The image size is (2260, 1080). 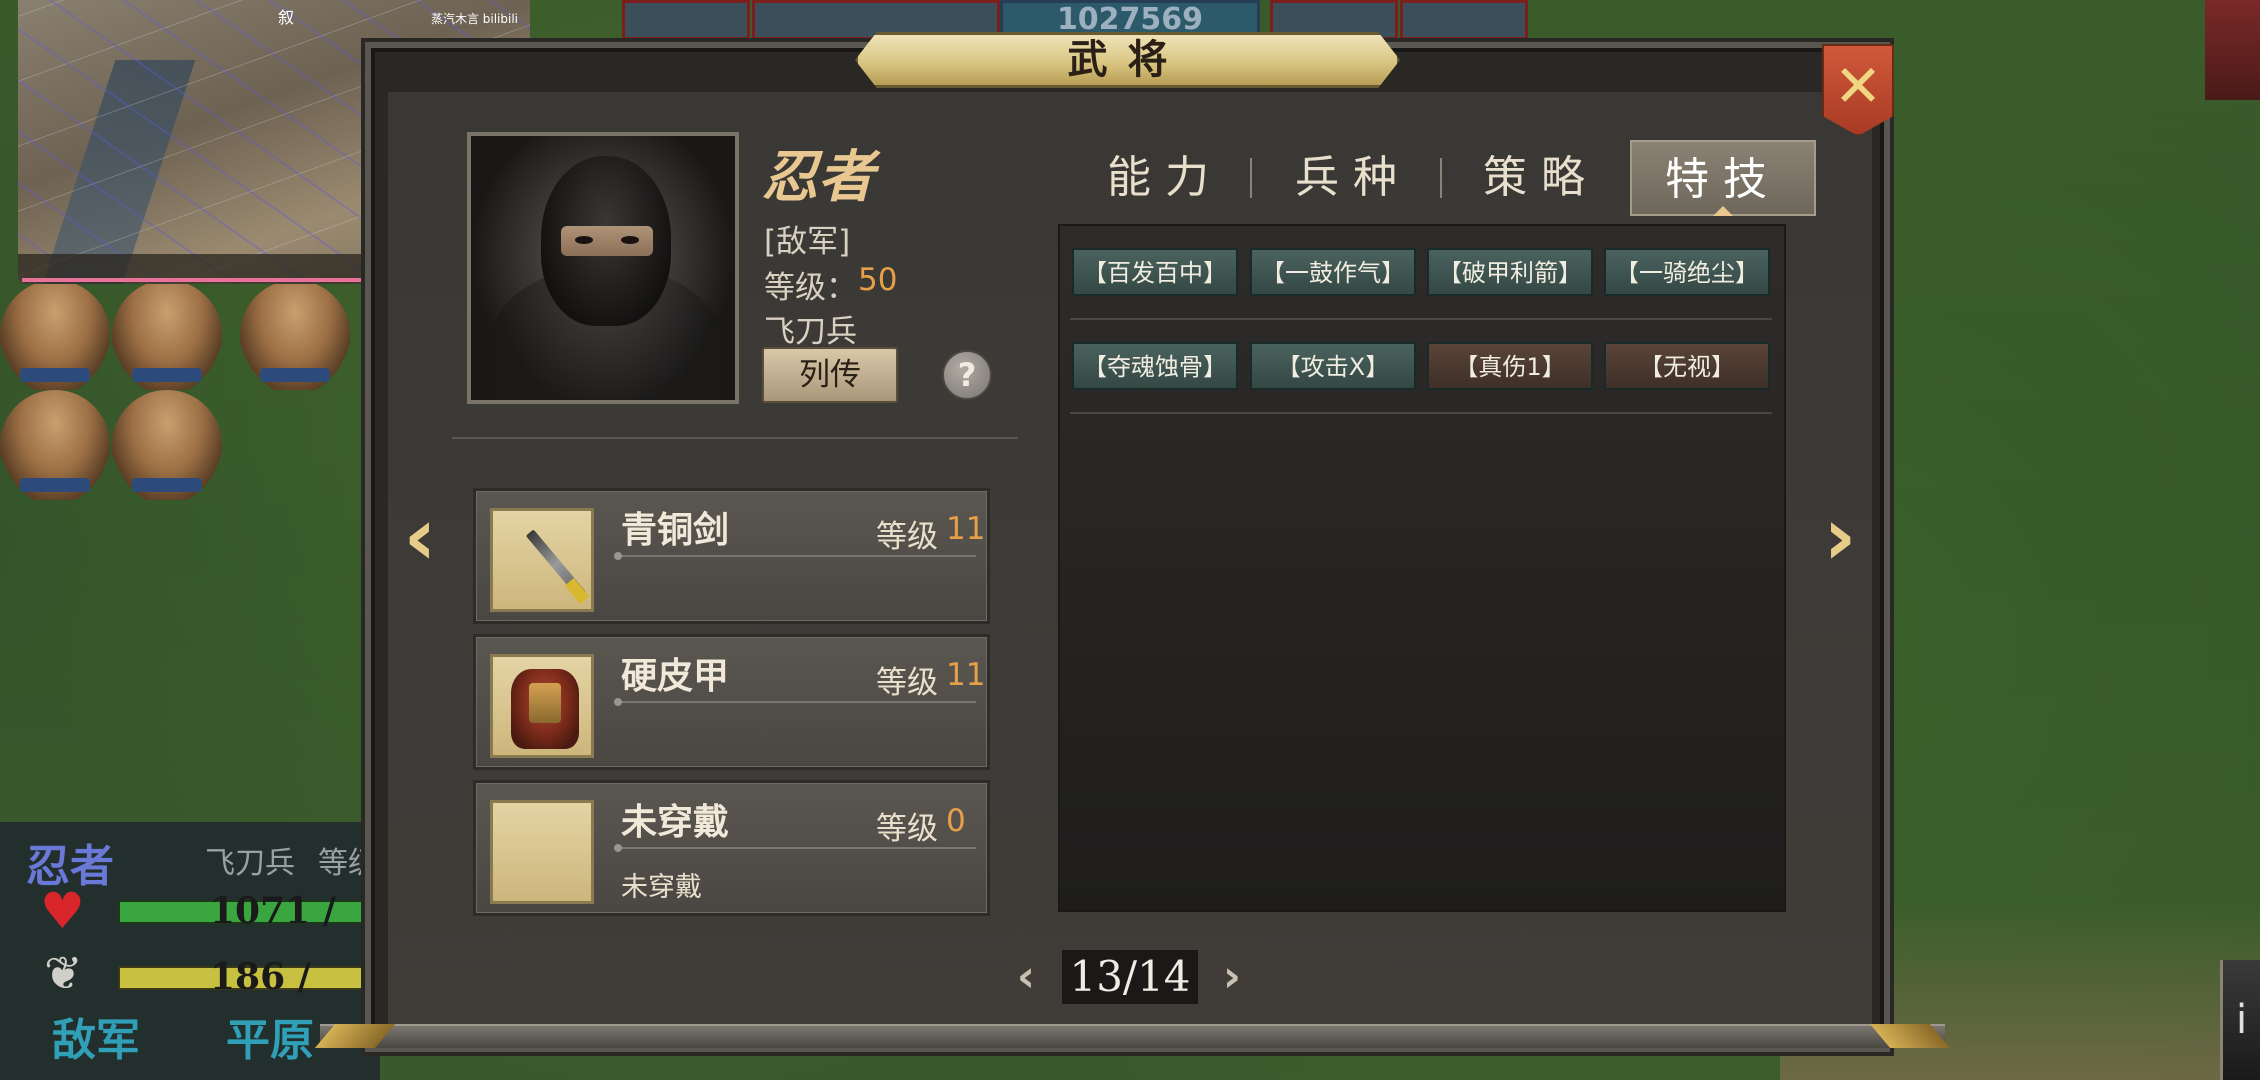 What do you see at coordinates (661, 887) in the screenshot?
I see `equipment-desc: 未穿戴` at bounding box center [661, 887].